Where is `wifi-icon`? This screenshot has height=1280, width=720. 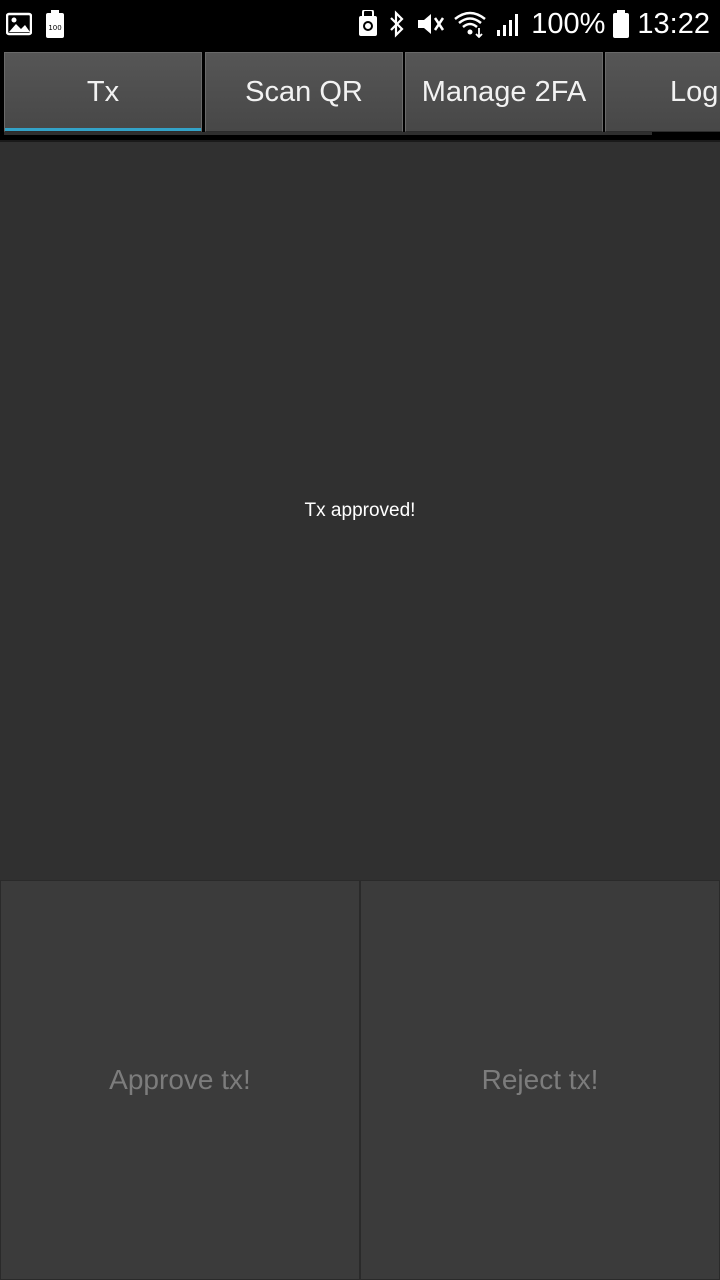 wifi-icon is located at coordinates (470, 24).